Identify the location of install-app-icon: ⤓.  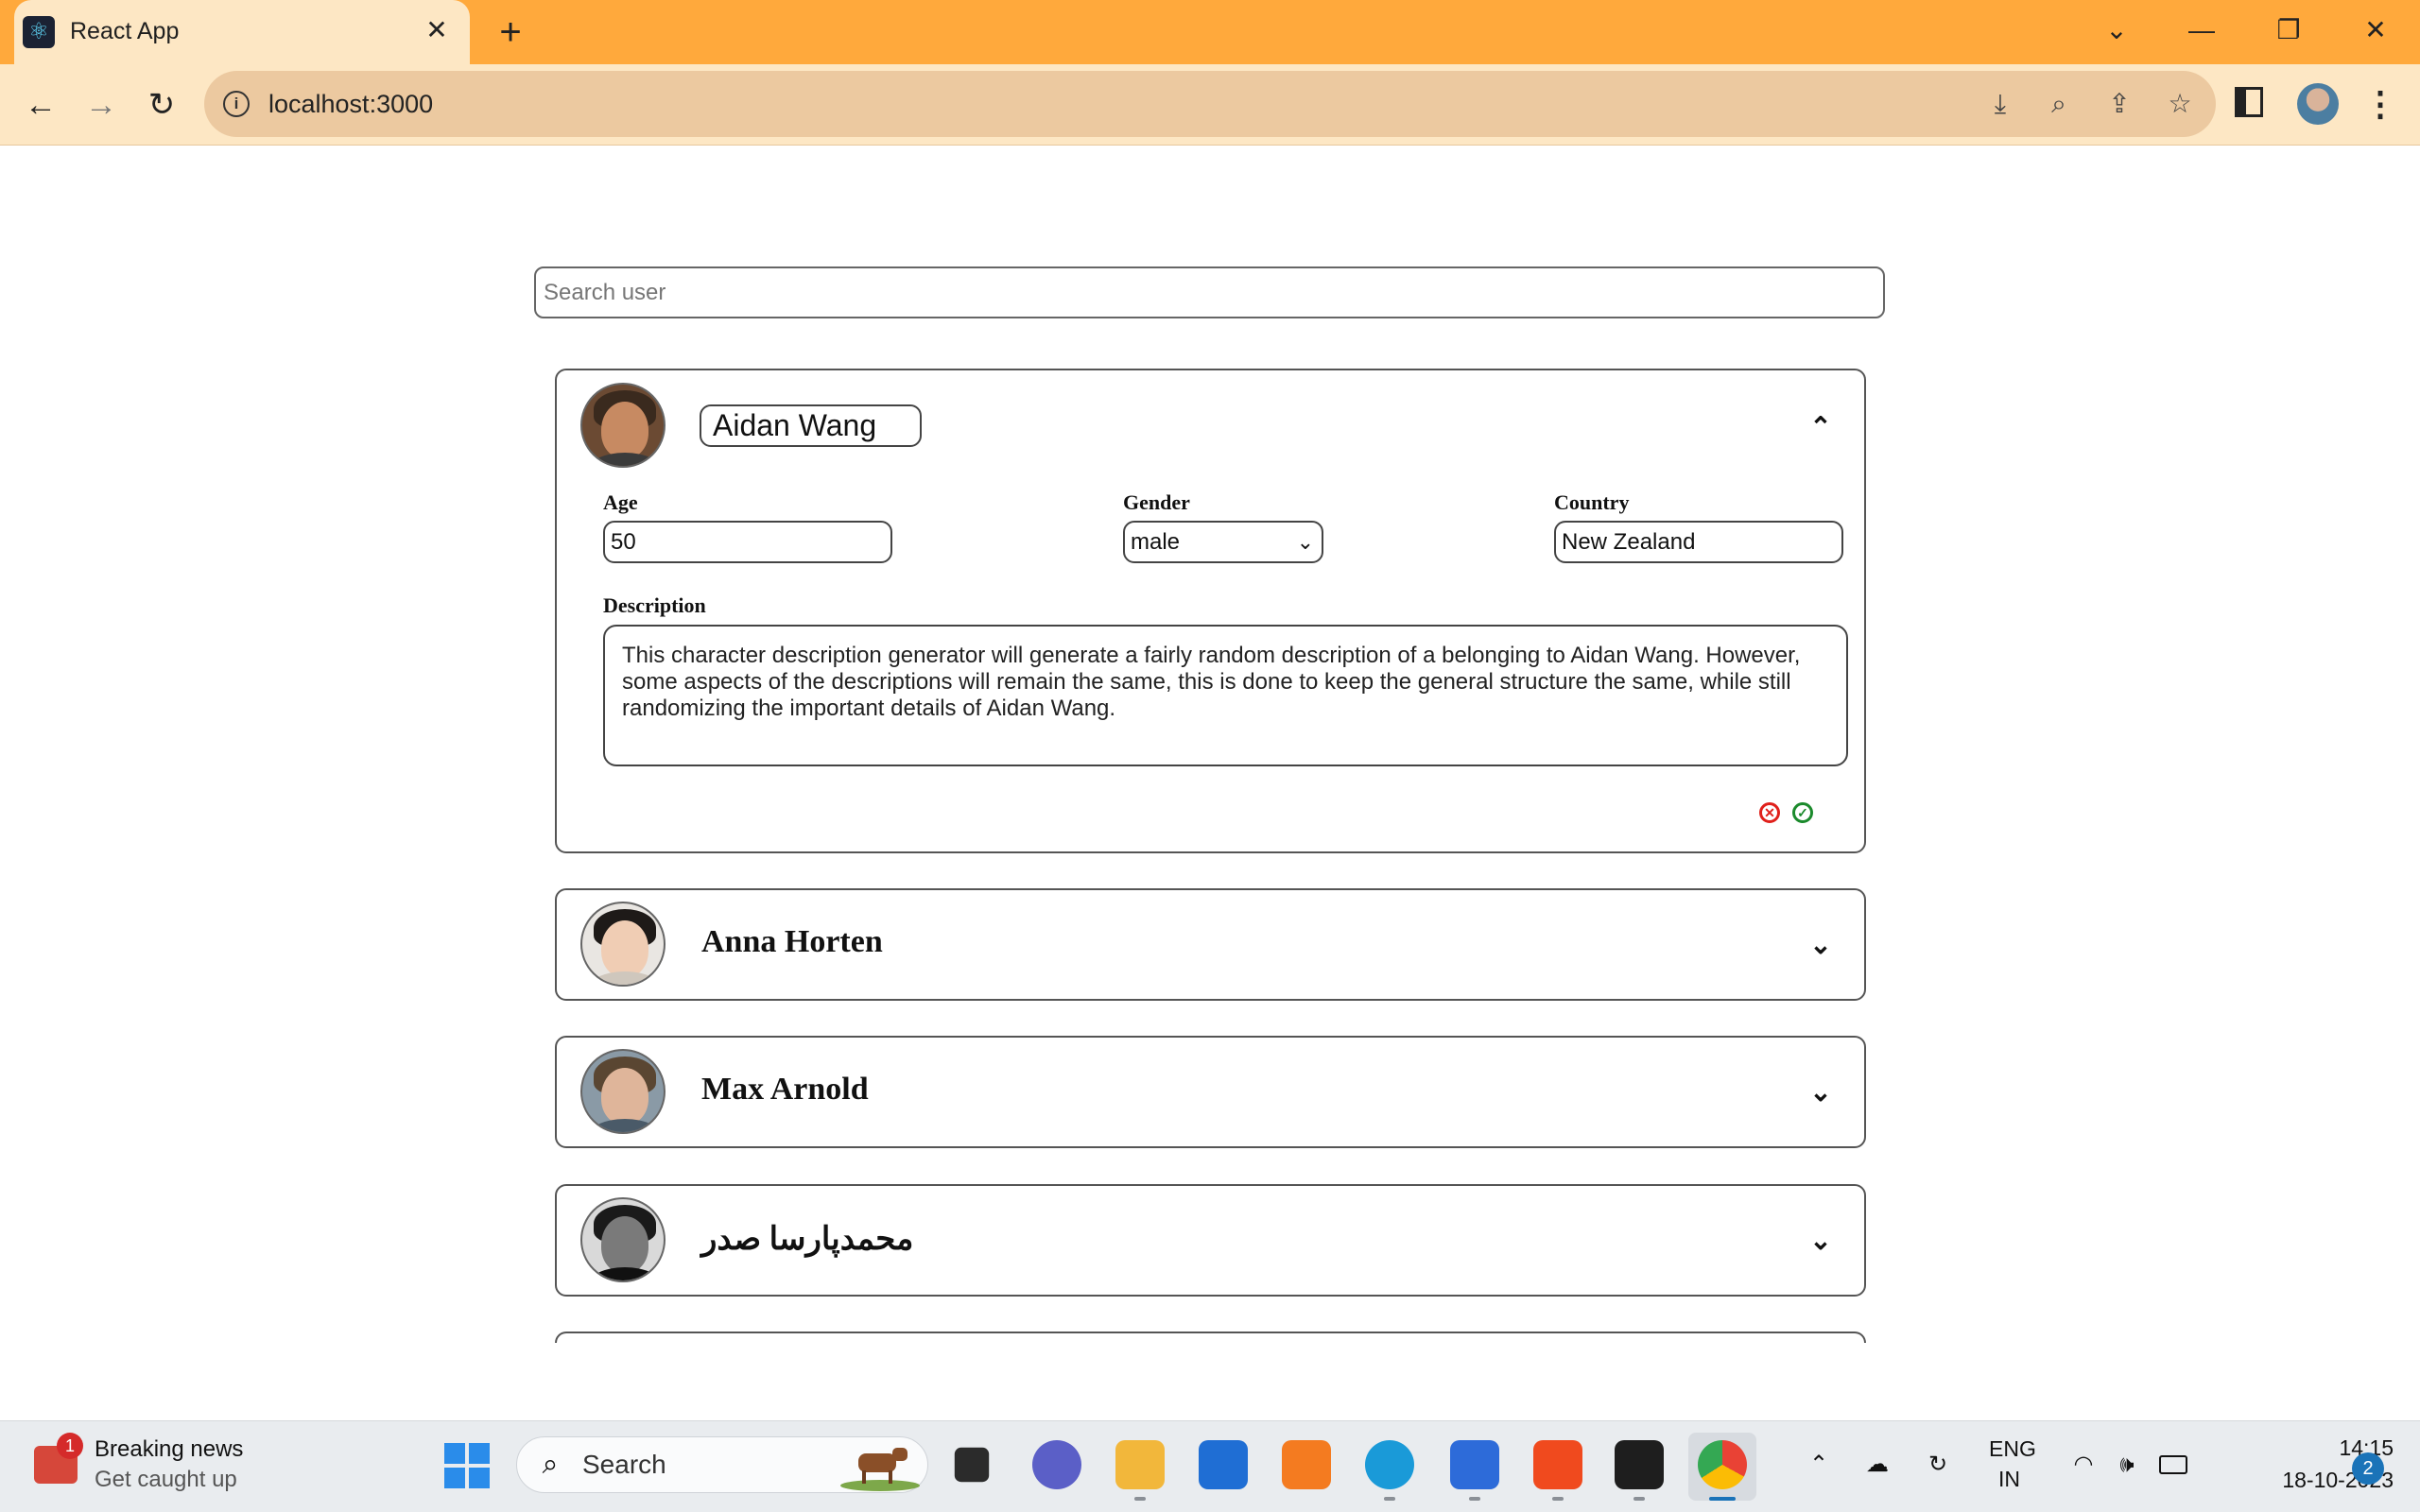
(2000, 104).